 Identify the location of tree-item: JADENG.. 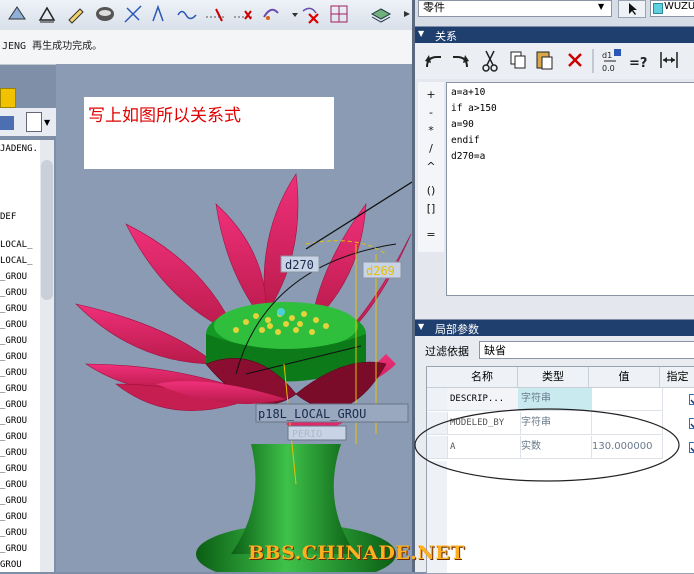
(19, 149).